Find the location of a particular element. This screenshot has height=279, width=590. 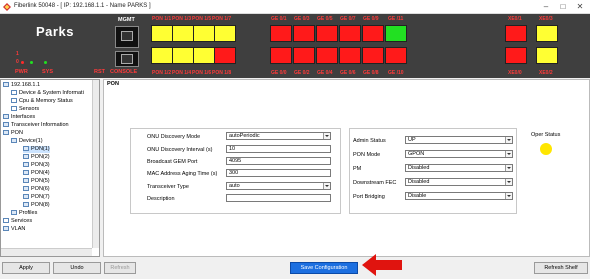

port-label-ge-0-6: GE 0/6 is located at coordinates (348, 73).